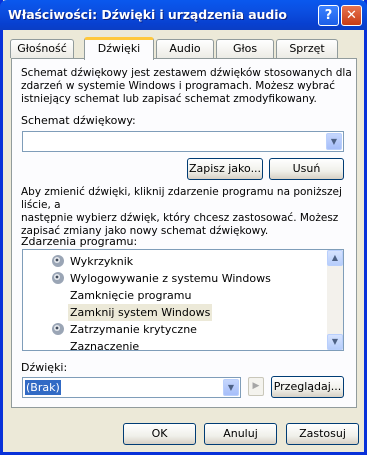 The width and height of the screenshot is (367, 455). Describe the element at coordinates (245, 48) in the screenshot. I see `tab-voice: Głos` at that location.